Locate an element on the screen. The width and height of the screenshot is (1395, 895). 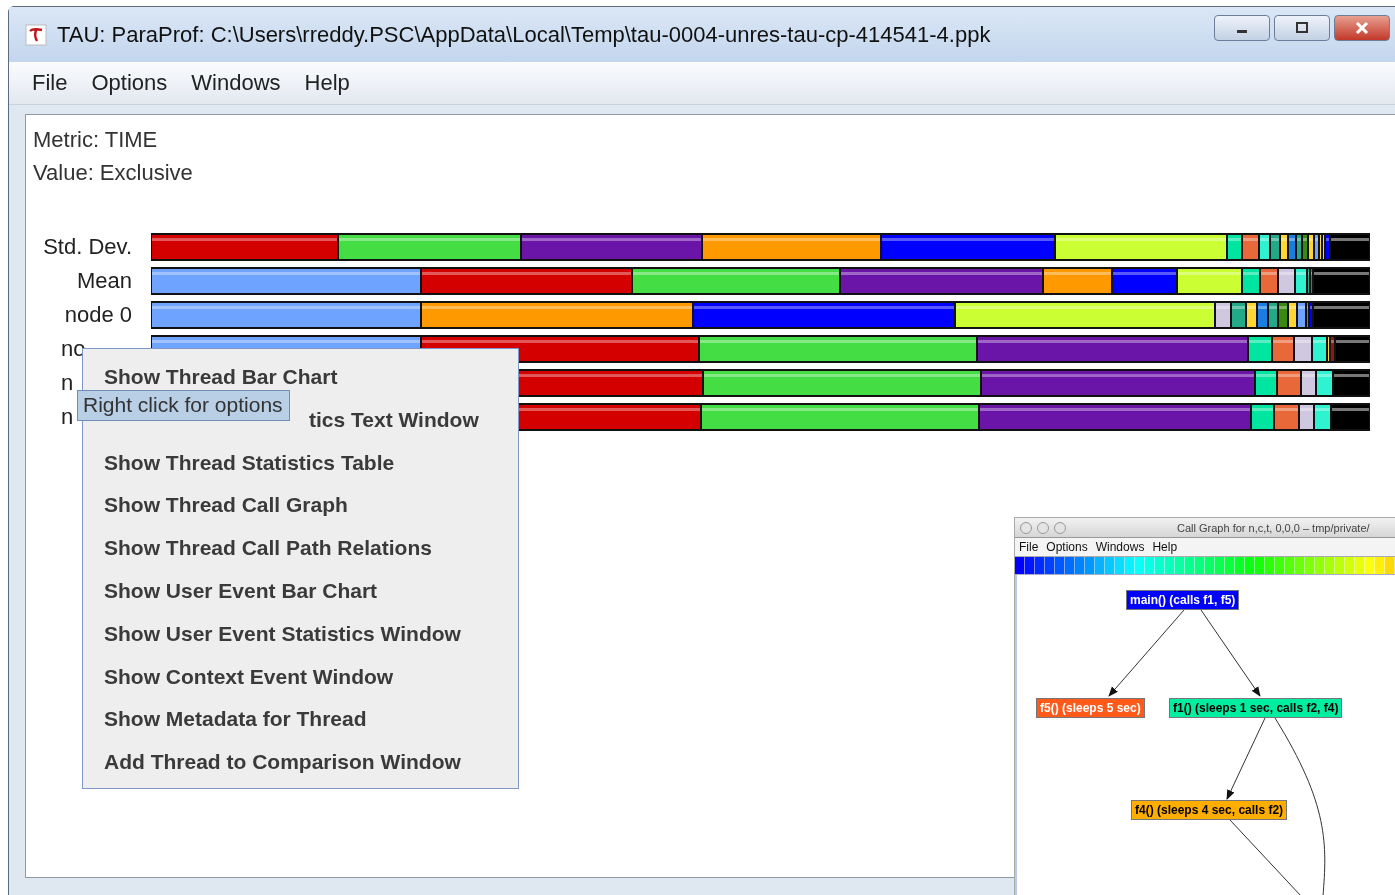
context-menu-item: Show User Event Statistics Window is located at coordinates (282, 638).